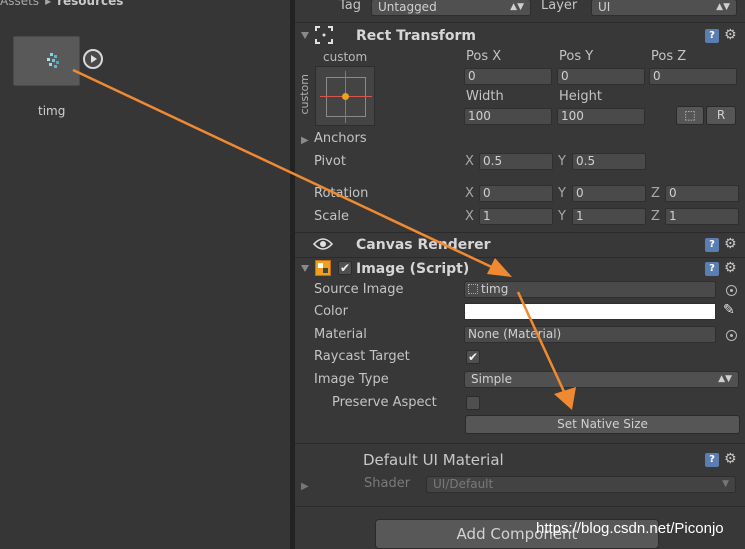 The width and height of the screenshot is (745, 549). What do you see at coordinates (423, 245) in the screenshot?
I see `canvas-renderer-title: Canvas Renderer` at bounding box center [423, 245].